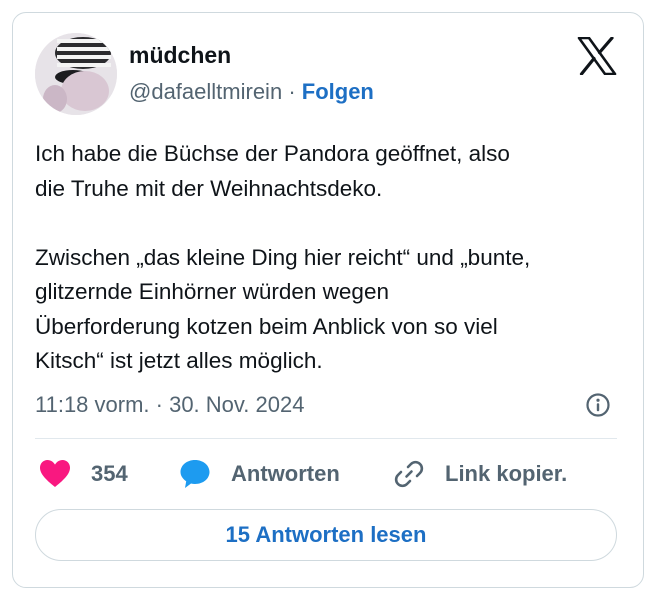 The width and height of the screenshot is (658, 600). I want to click on avatar, so click(76, 74).